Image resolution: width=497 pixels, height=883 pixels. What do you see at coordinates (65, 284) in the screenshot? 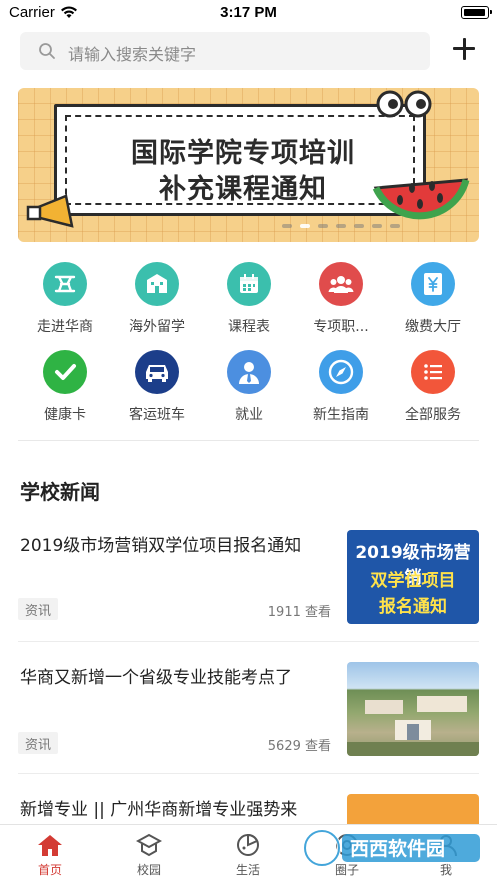
I see `university-icon` at bounding box center [65, 284].